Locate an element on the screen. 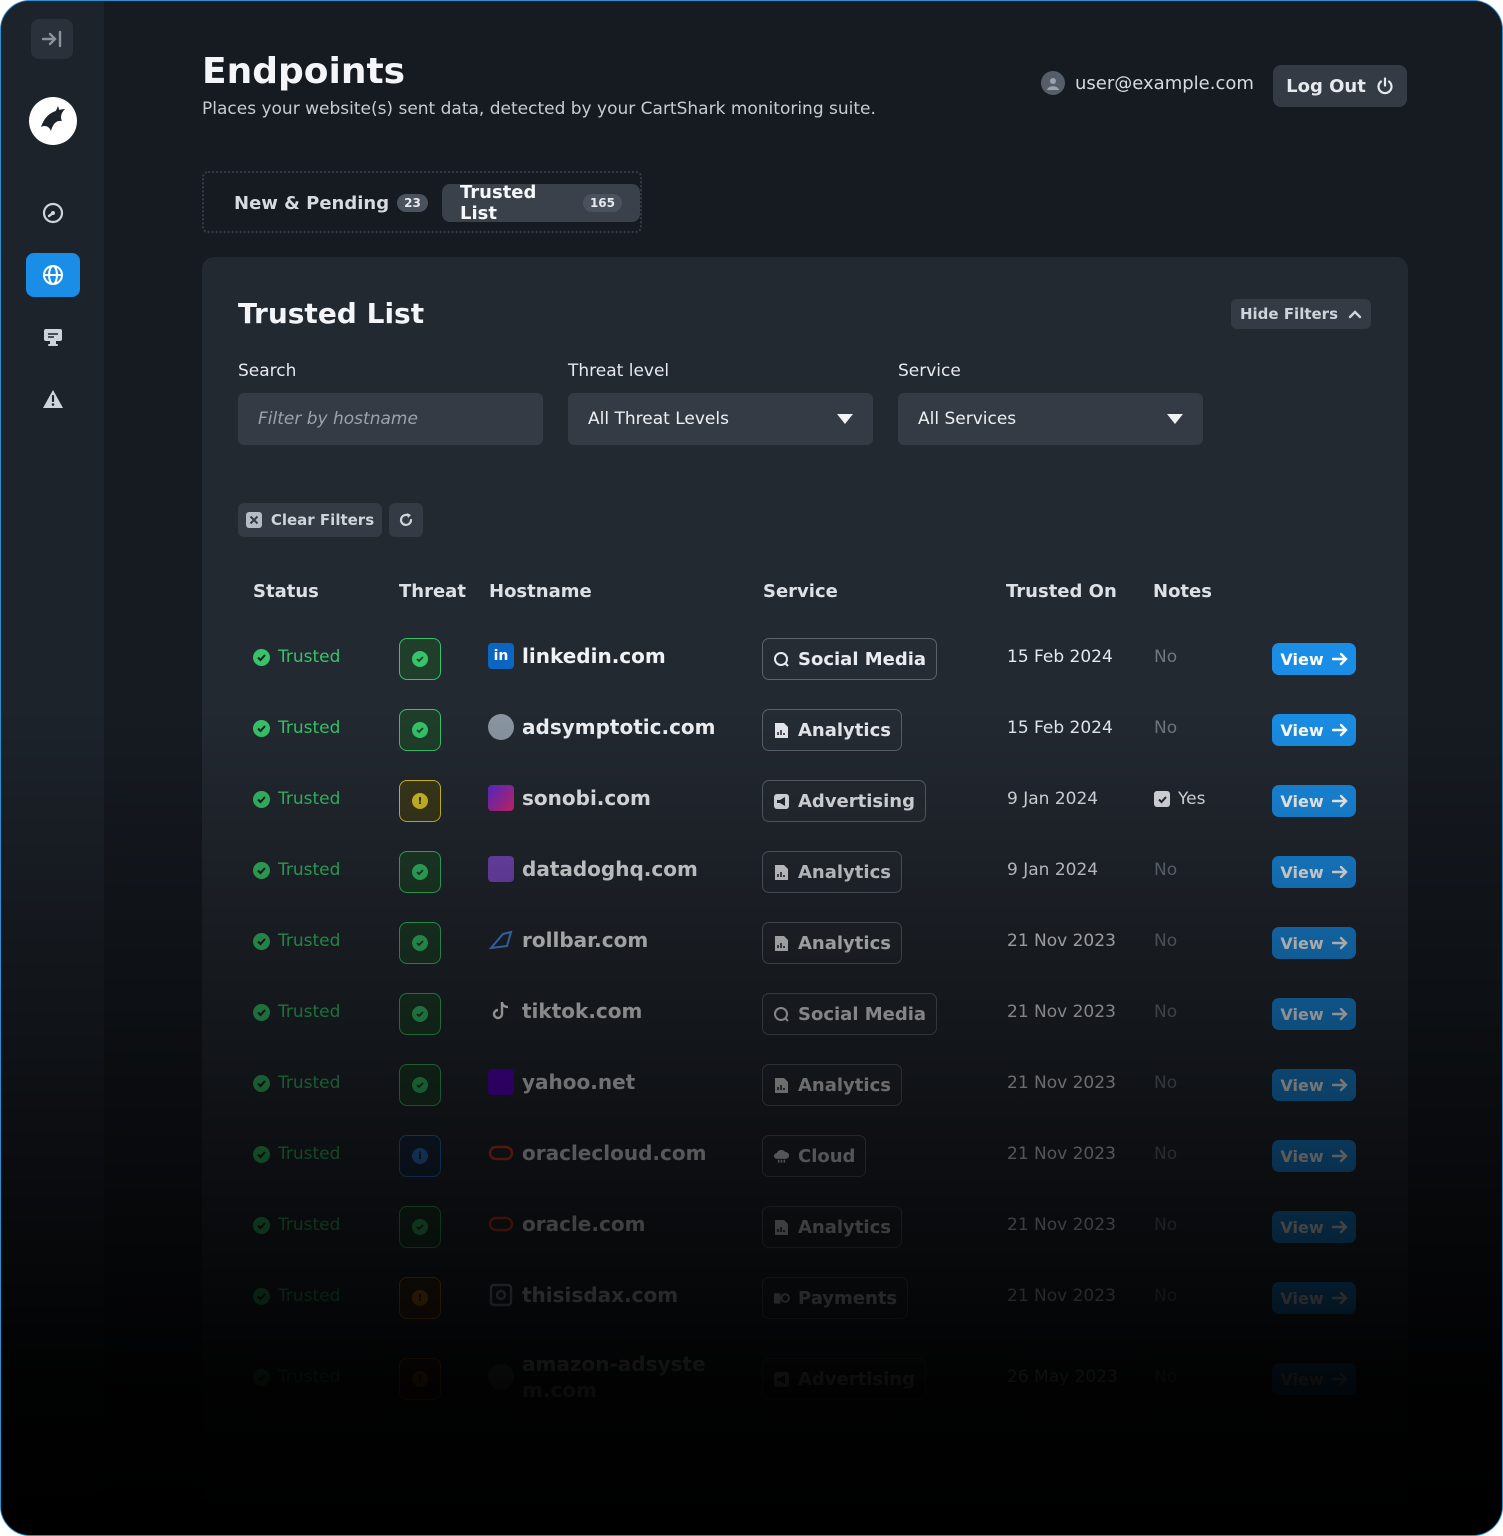 Image resolution: width=1503 pixels, height=1536 pixels. refresh-icon is located at coordinates (406, 519).